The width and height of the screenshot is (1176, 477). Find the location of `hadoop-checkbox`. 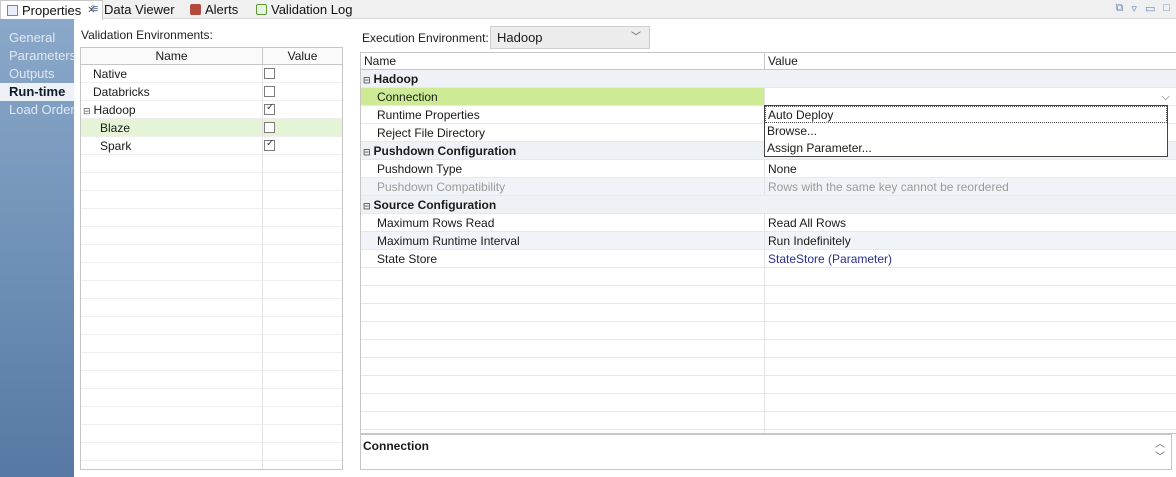

hadoop-checkbox is located at coordinates (269, 108).